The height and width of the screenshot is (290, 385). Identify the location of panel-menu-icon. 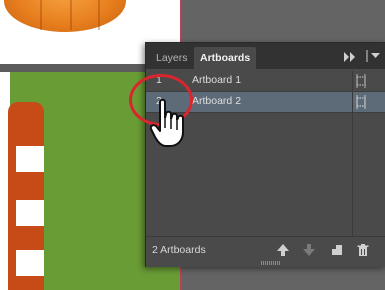
(374, 56).